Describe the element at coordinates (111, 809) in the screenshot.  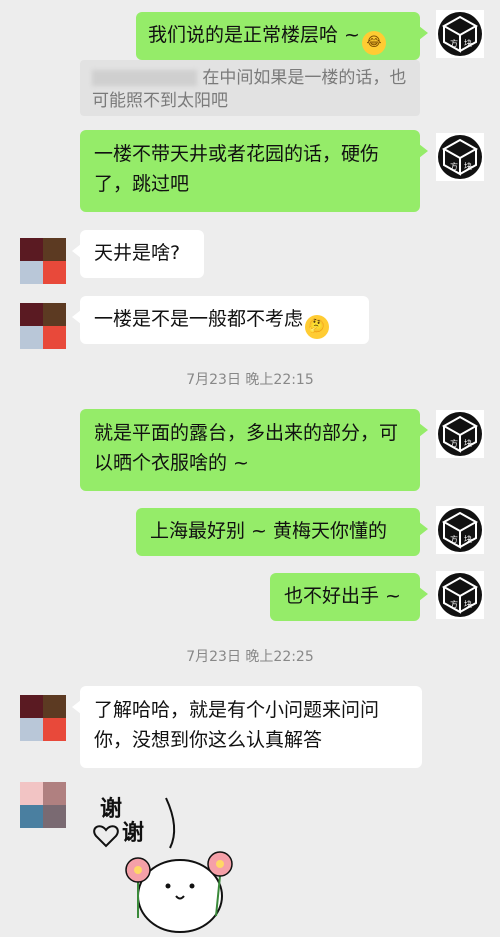
I see `sticker-text-1: 谢` at that location.